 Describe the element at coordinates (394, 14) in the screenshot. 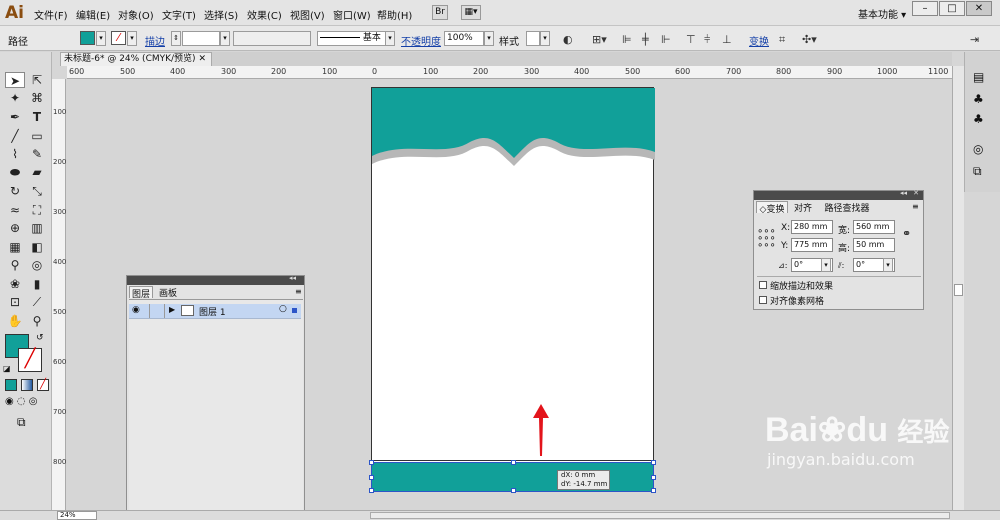

I see `menu-help: 帮助(H)` at that location.